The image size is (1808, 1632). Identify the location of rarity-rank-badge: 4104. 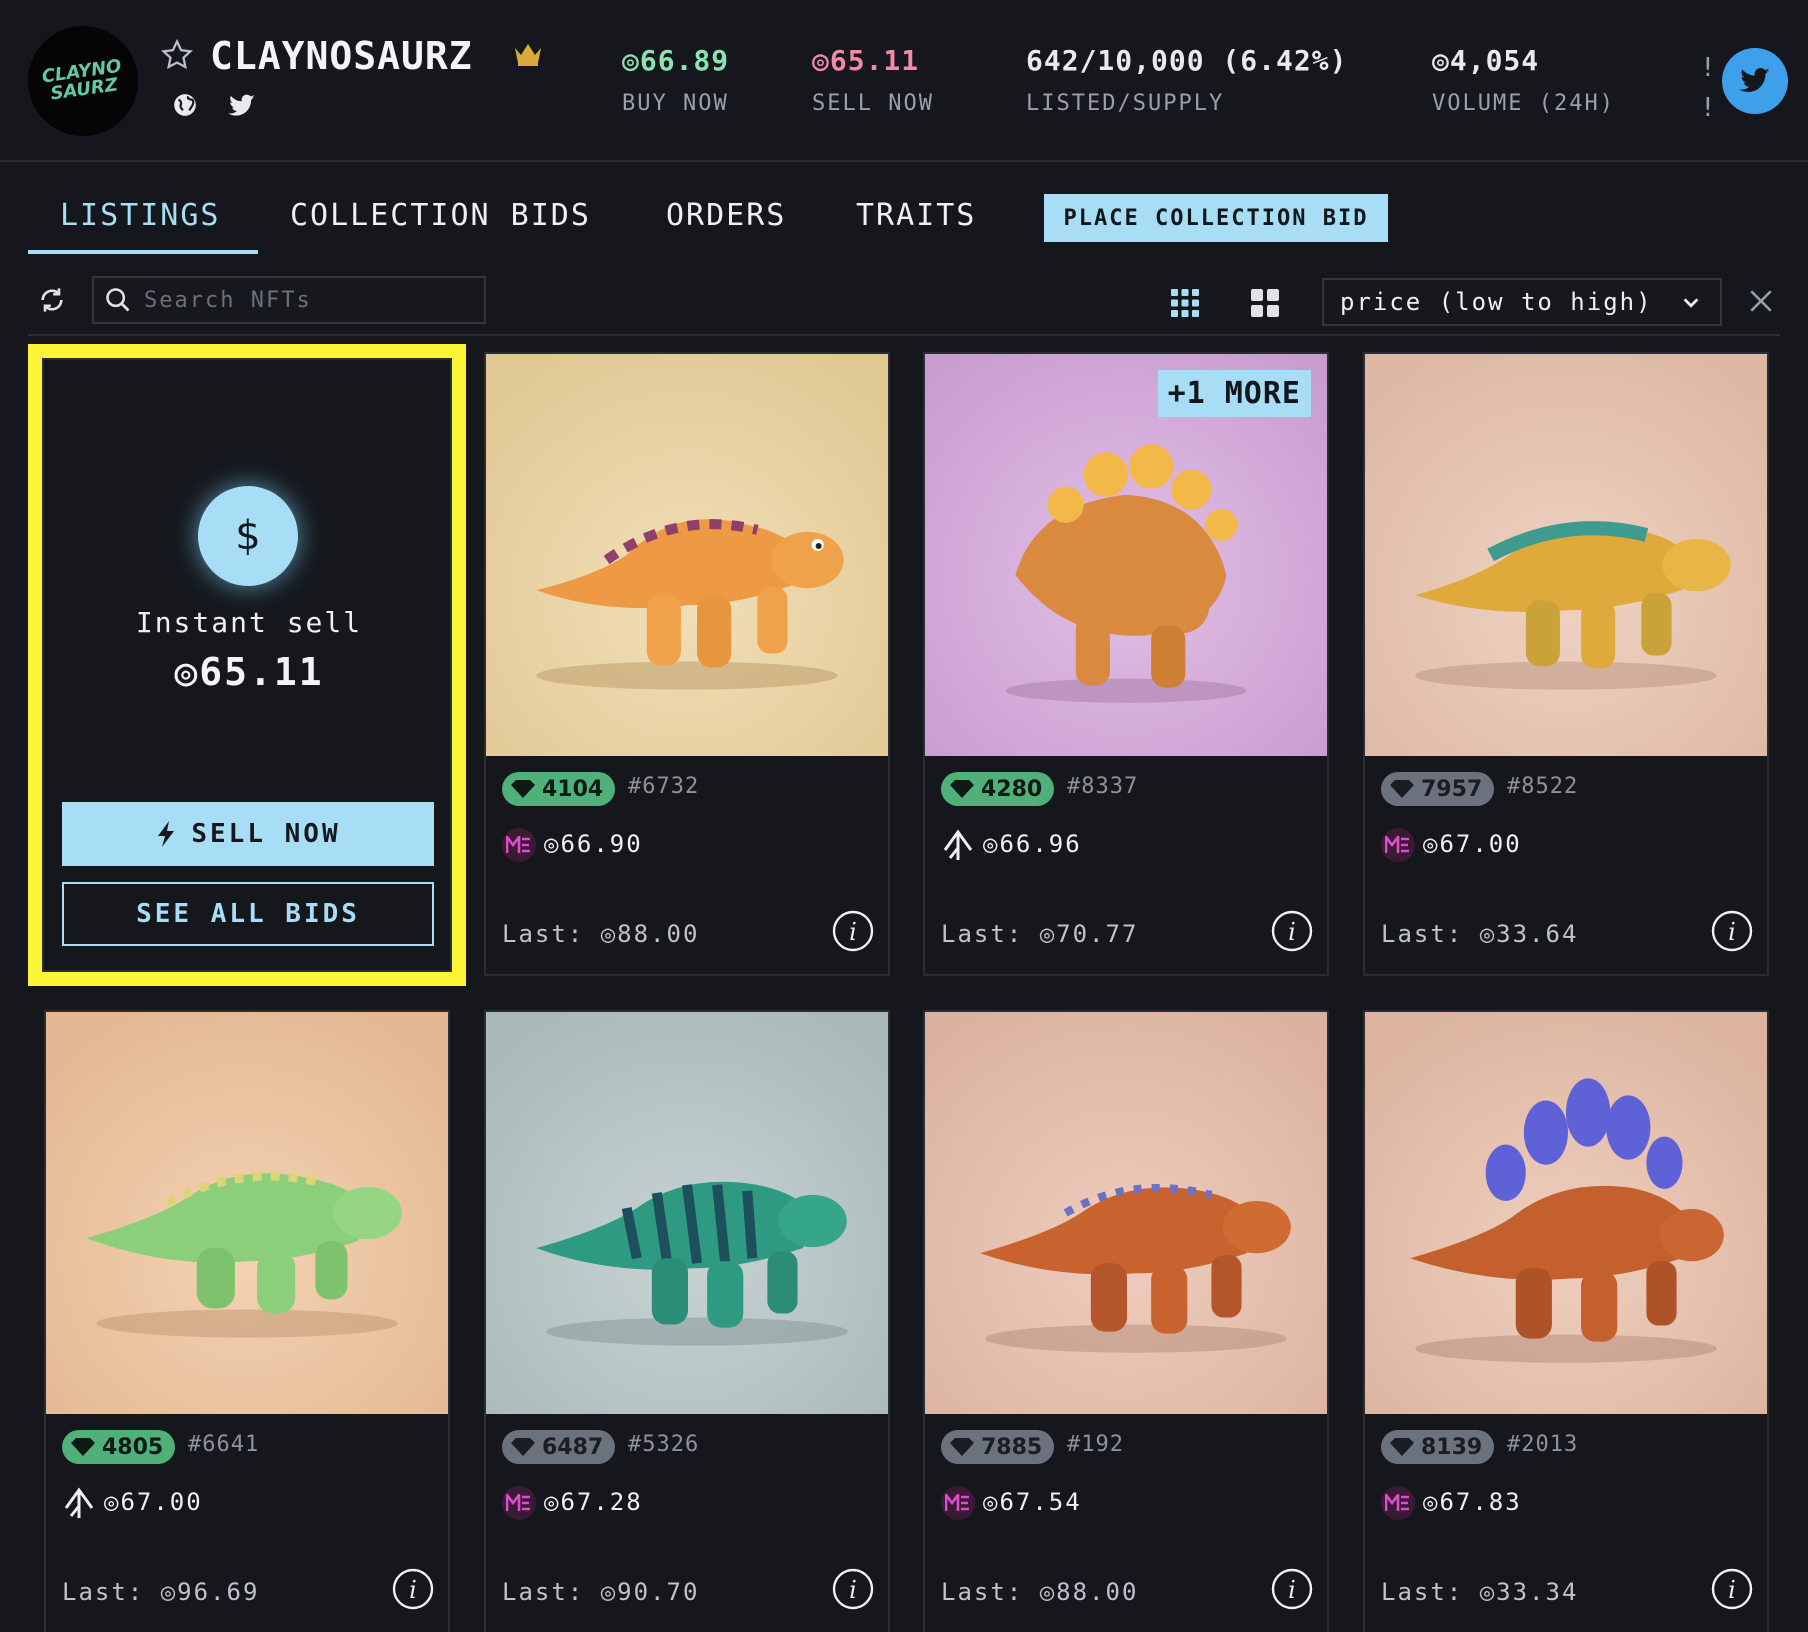
(559, 789).